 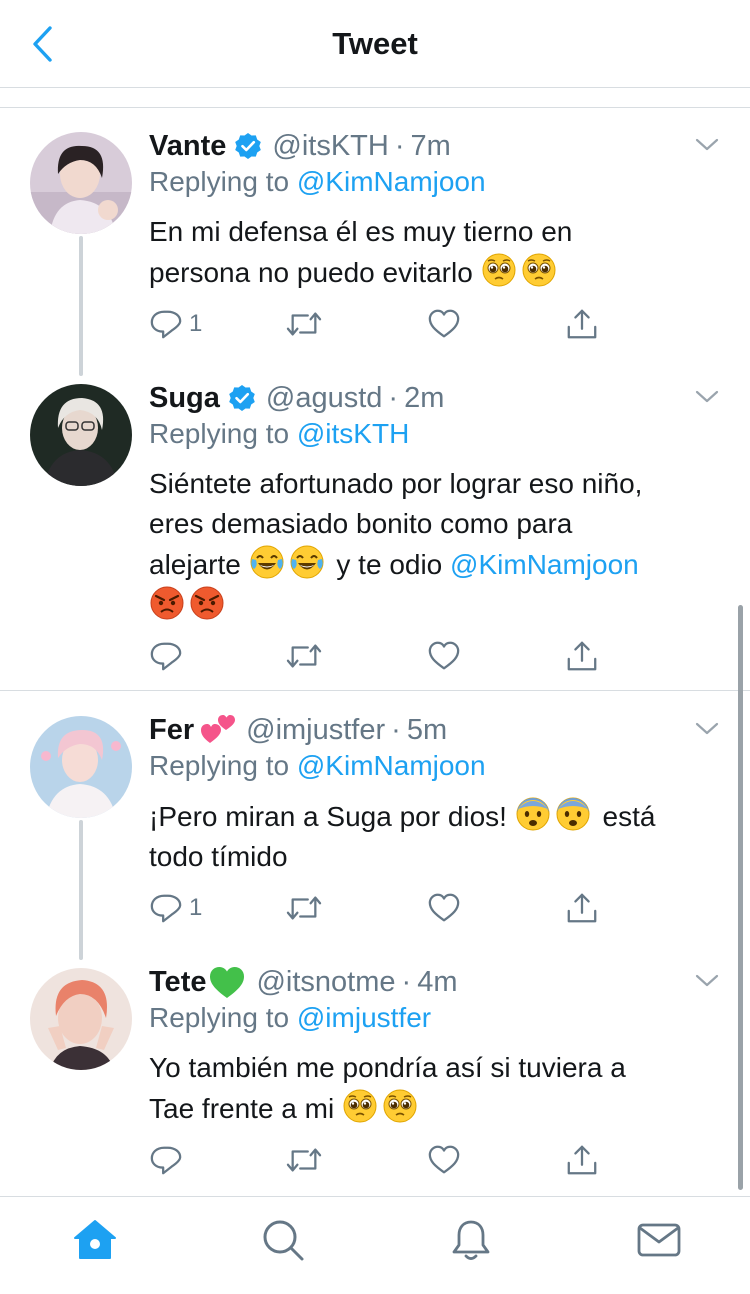 What do you see at coordinates (330, 146) in the screenshot?
I see `user-handle: @itsKTH` at bounding box center [330, 146].